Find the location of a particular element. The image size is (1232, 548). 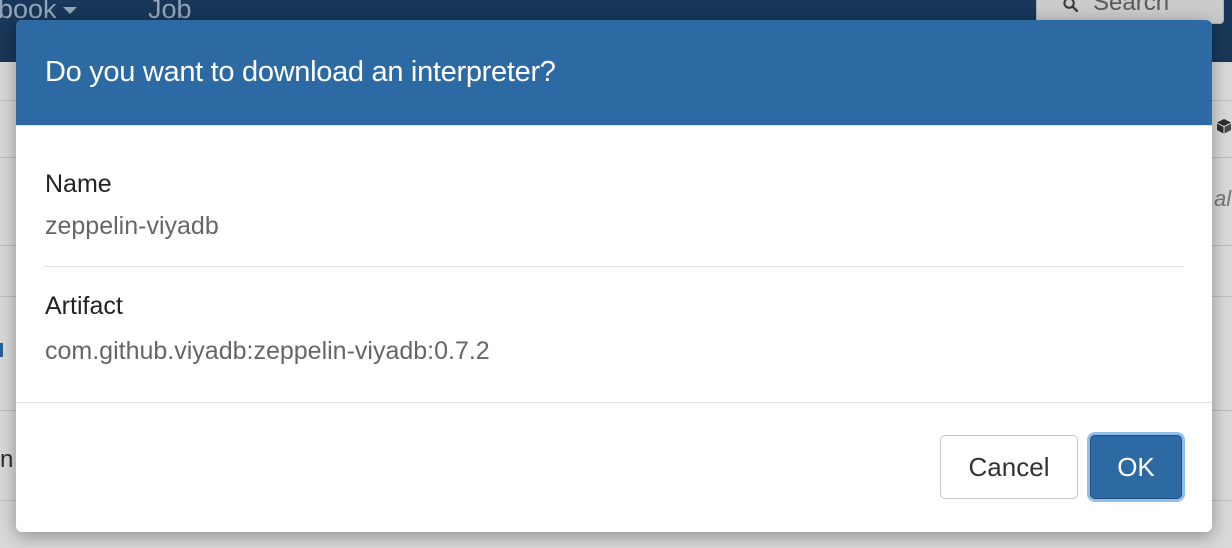

ok-button: OK is located at coordinates (1136, 467).